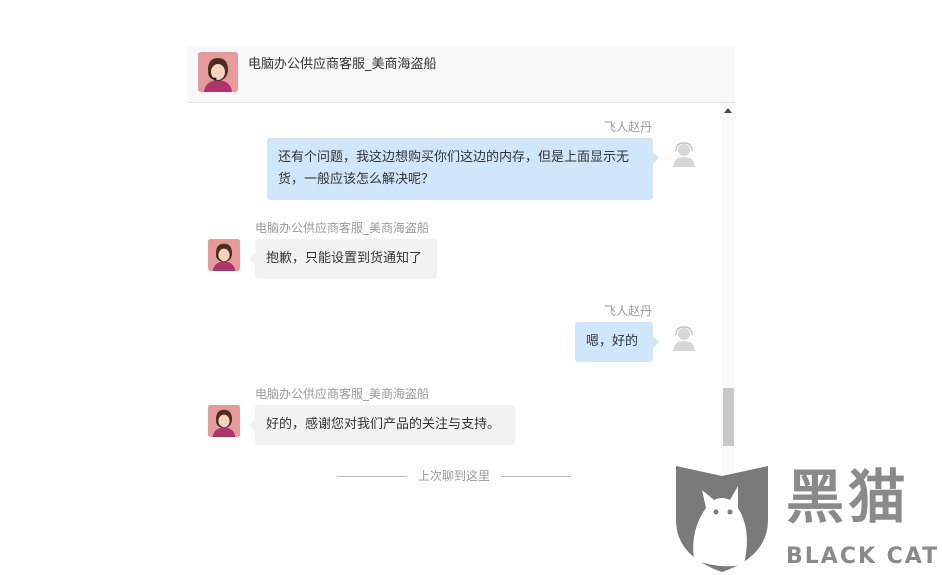 The image size is (942, 575). I want to click on watermark: 黑猫 BLACK CAT, so click(805, 517).